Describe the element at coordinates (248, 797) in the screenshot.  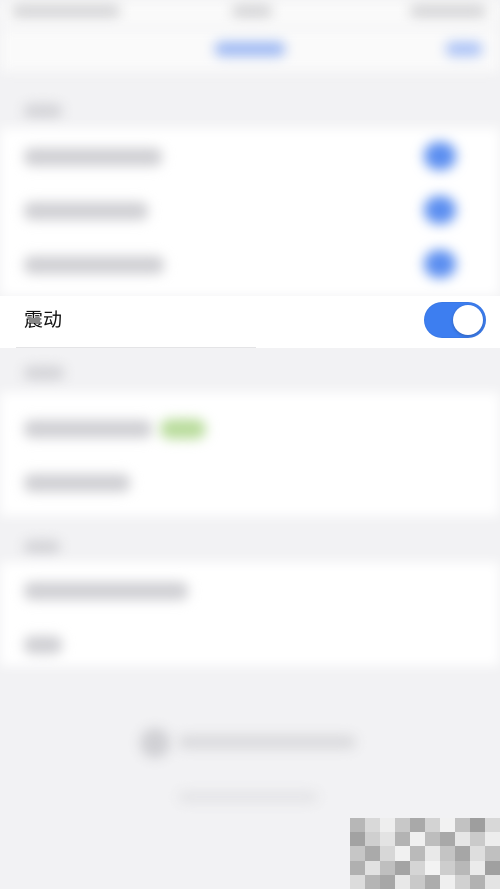
I see `footer-subtext` at that location.